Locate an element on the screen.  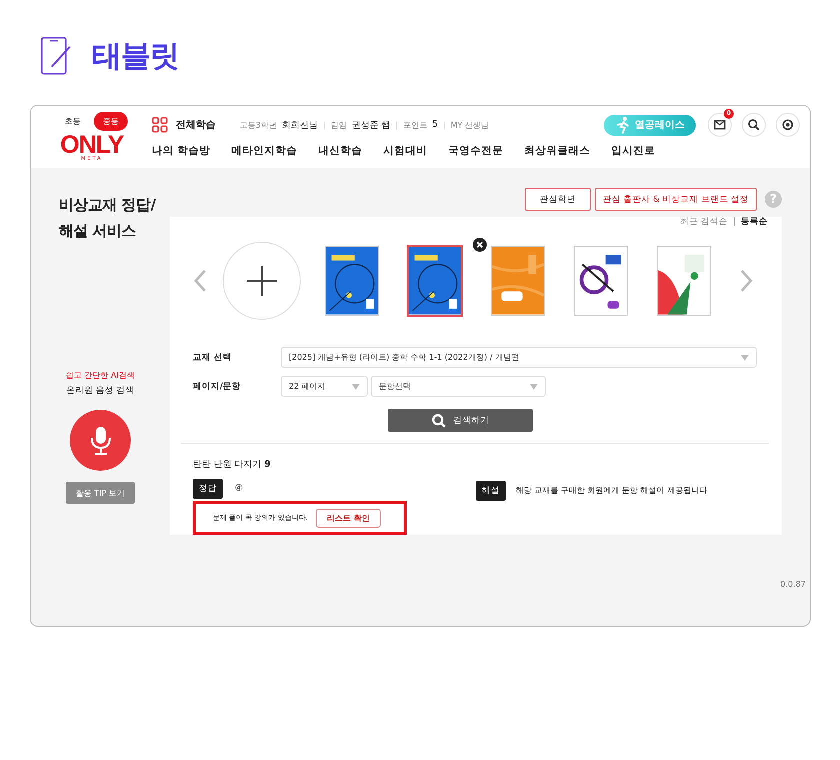
form-label: 교재 선택 is located at coordinates (213, 358).